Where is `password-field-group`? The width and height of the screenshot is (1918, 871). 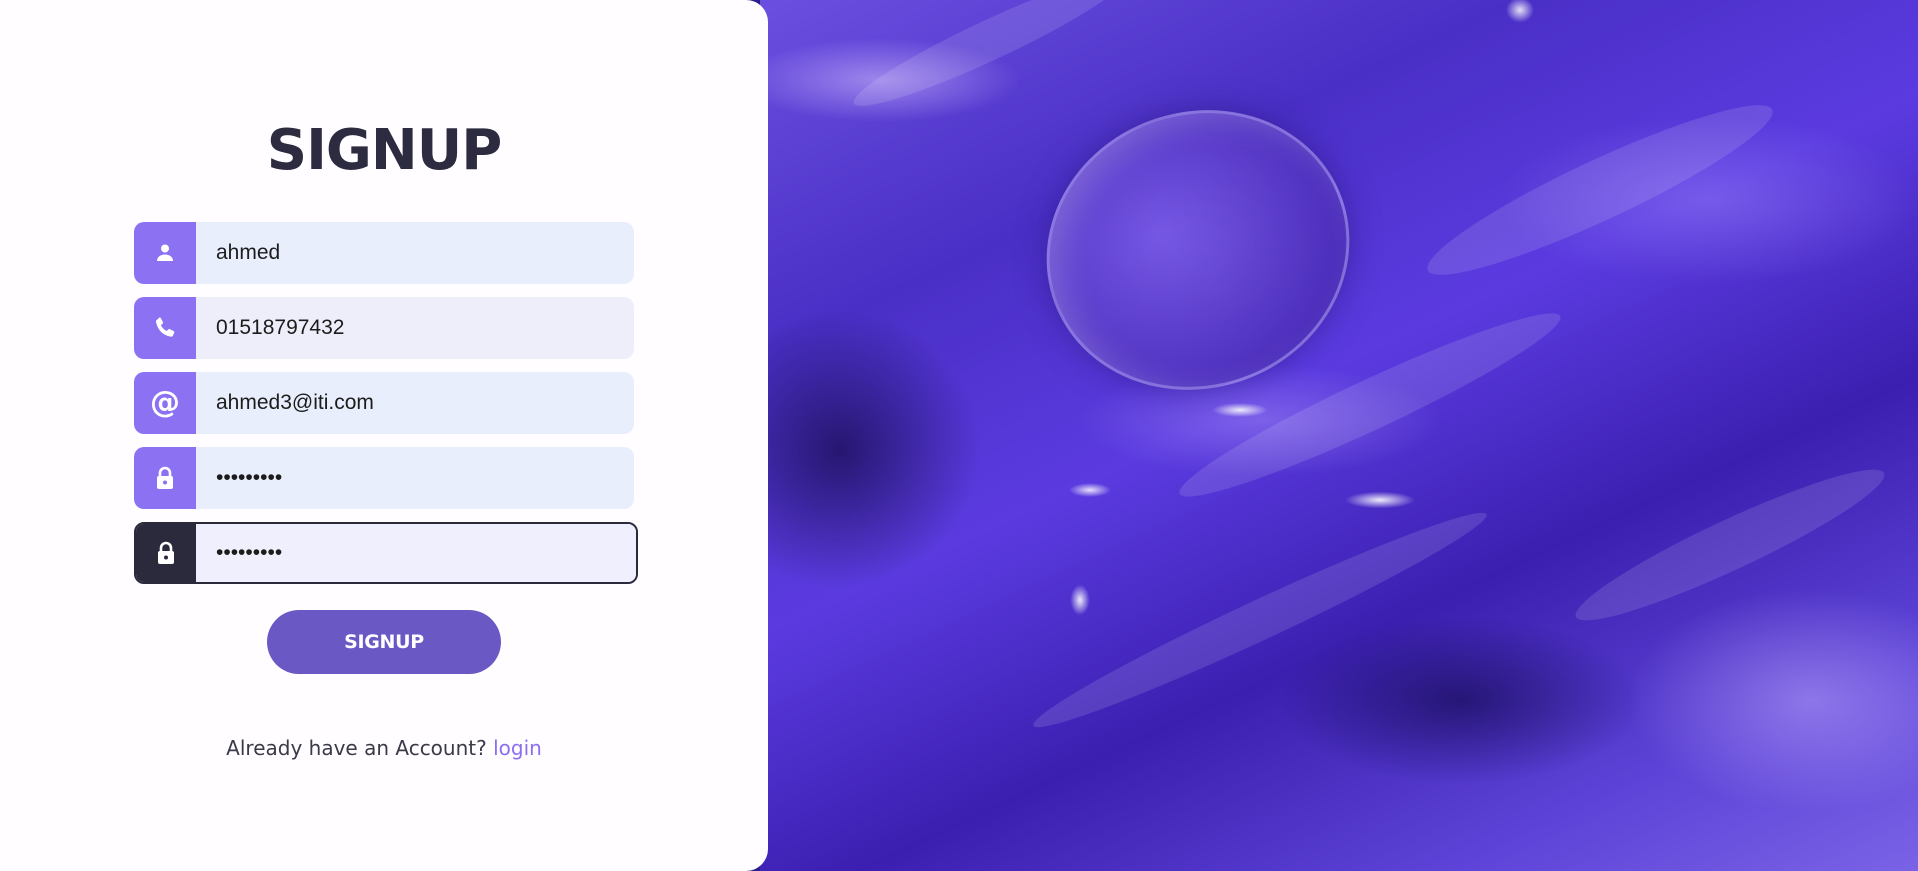
password-field-group is located at coordinates (384, 478).